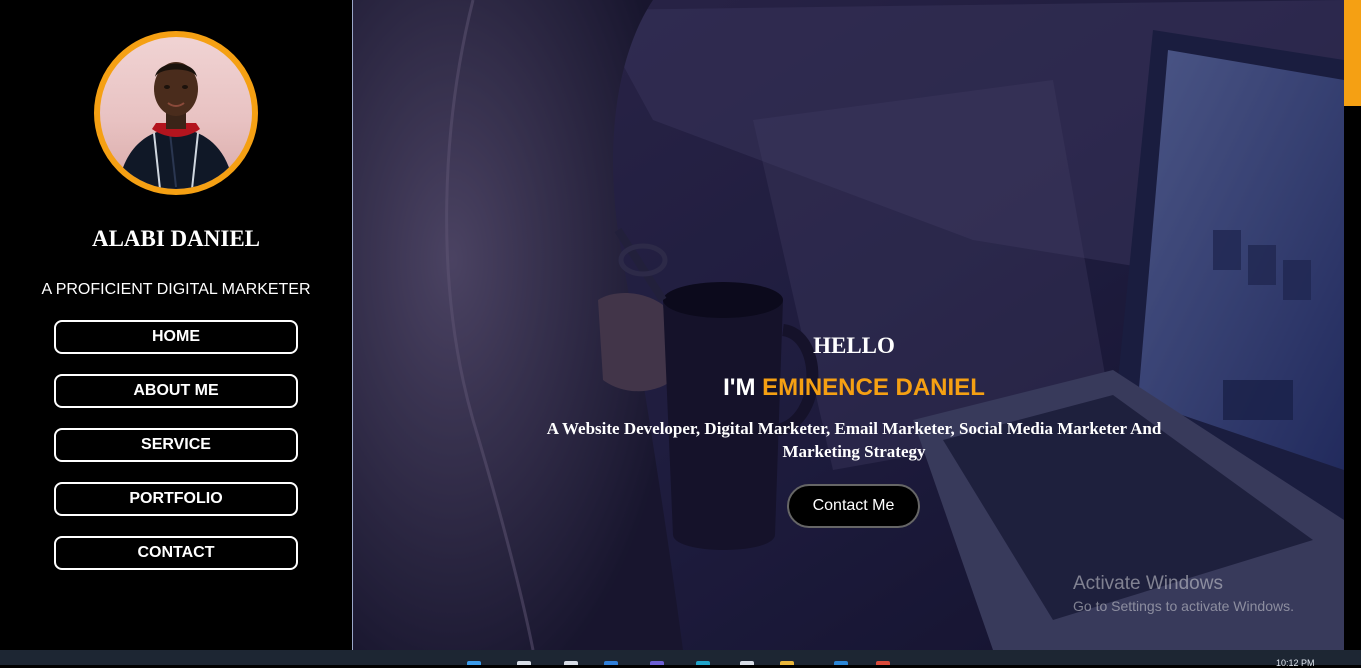 This screenshot has height=668, width=1361. Describe the element at coordinates (176, 238) in the screenshot. I see `profile-name: ALABI DANIEL` at that location.